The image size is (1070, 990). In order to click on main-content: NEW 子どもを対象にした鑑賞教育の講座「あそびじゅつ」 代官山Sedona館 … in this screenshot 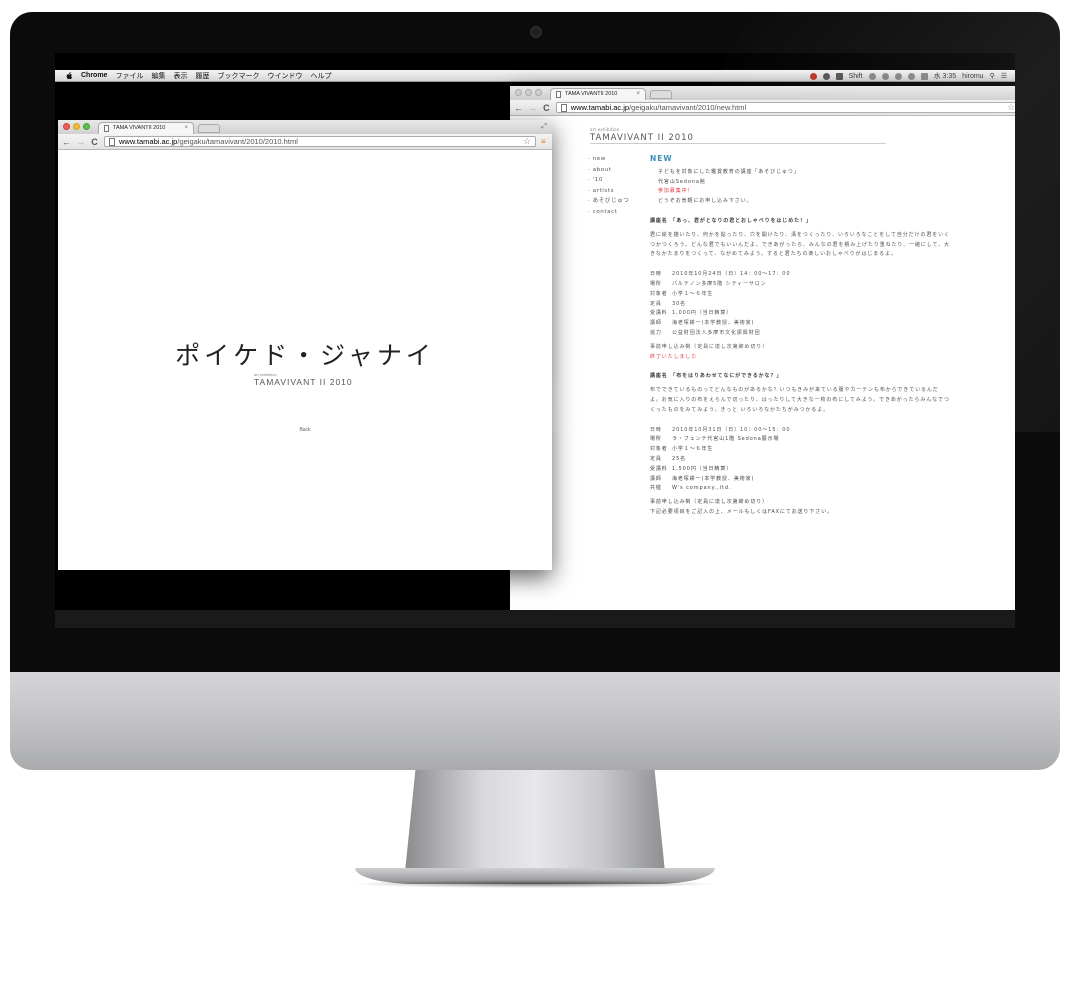, I will do `click(800, 336)`.